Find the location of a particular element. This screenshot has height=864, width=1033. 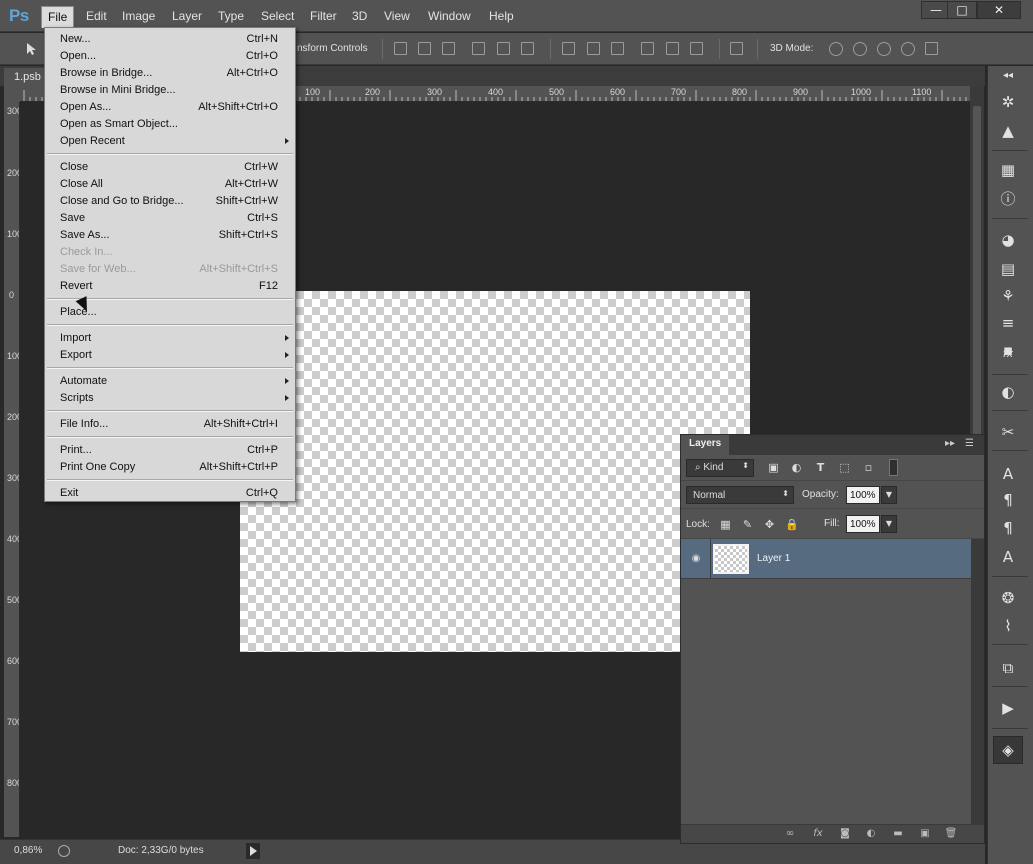

file-menu-item: Print... Ctrl+P is located at coordinates (170, 450).